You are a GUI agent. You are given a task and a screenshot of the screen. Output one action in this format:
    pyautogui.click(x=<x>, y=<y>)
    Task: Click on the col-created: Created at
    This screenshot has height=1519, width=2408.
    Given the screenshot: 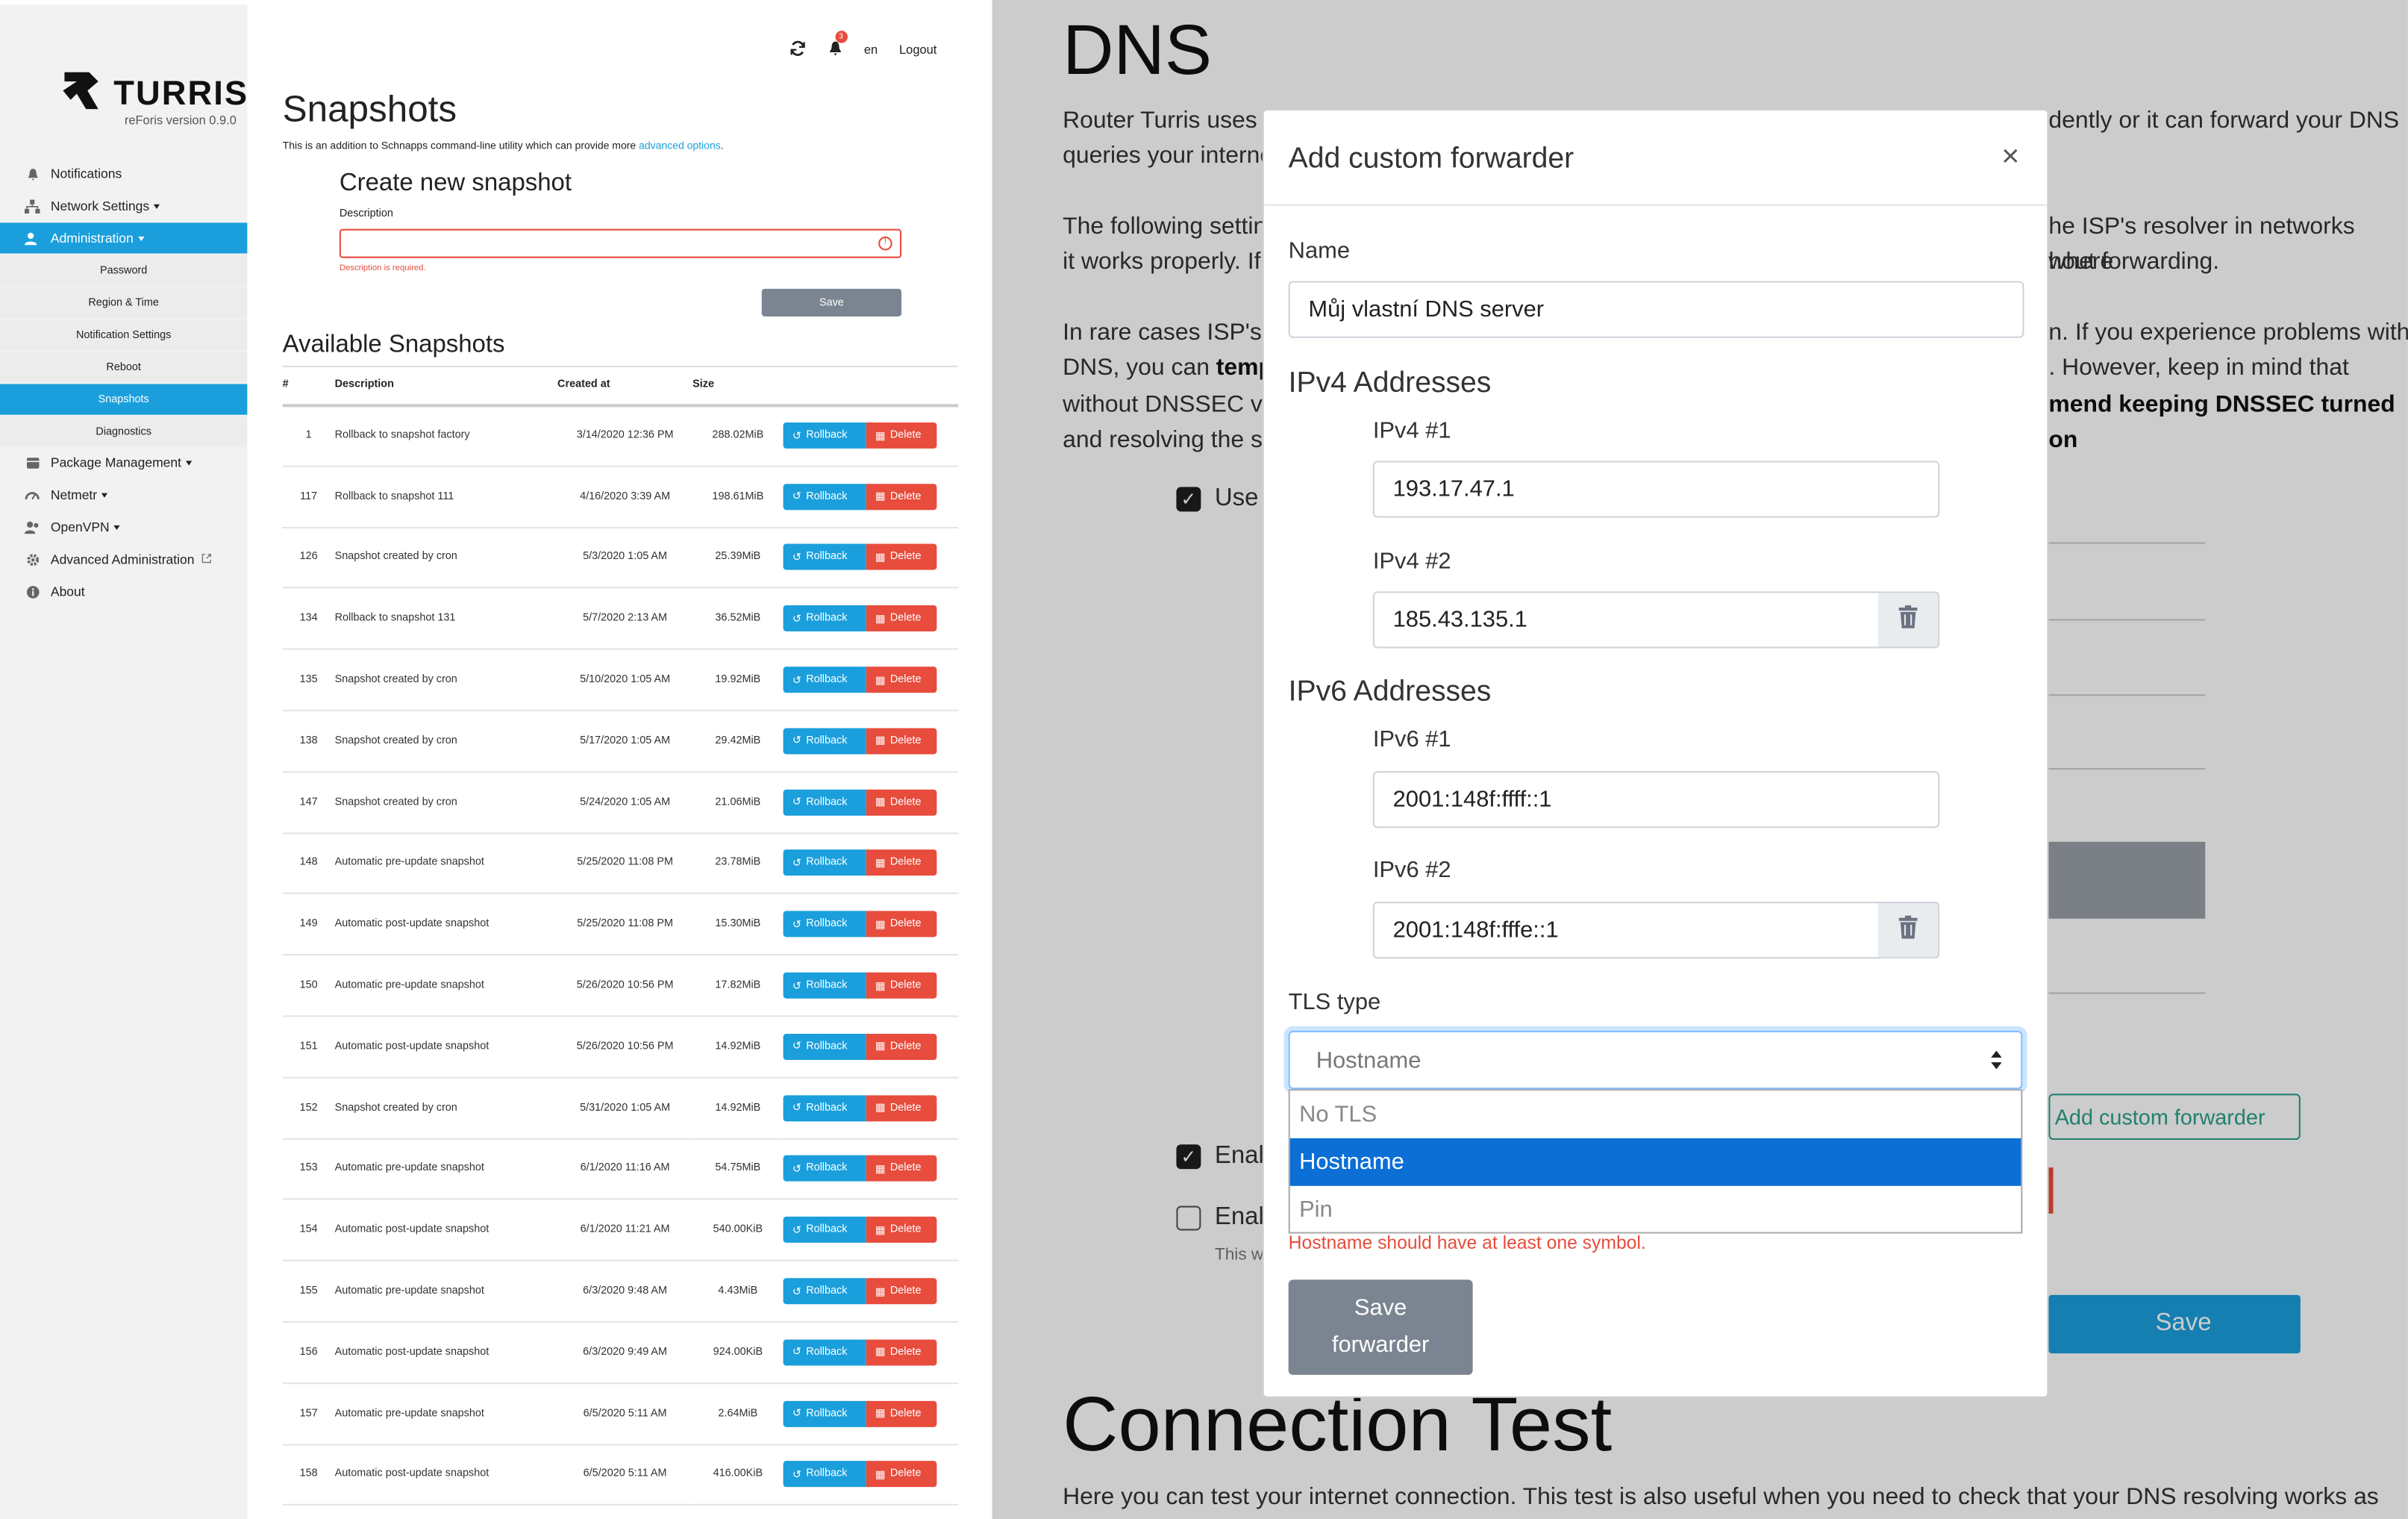 What is the action you would take?
    pyautogui.click(x=625, y=386)
    